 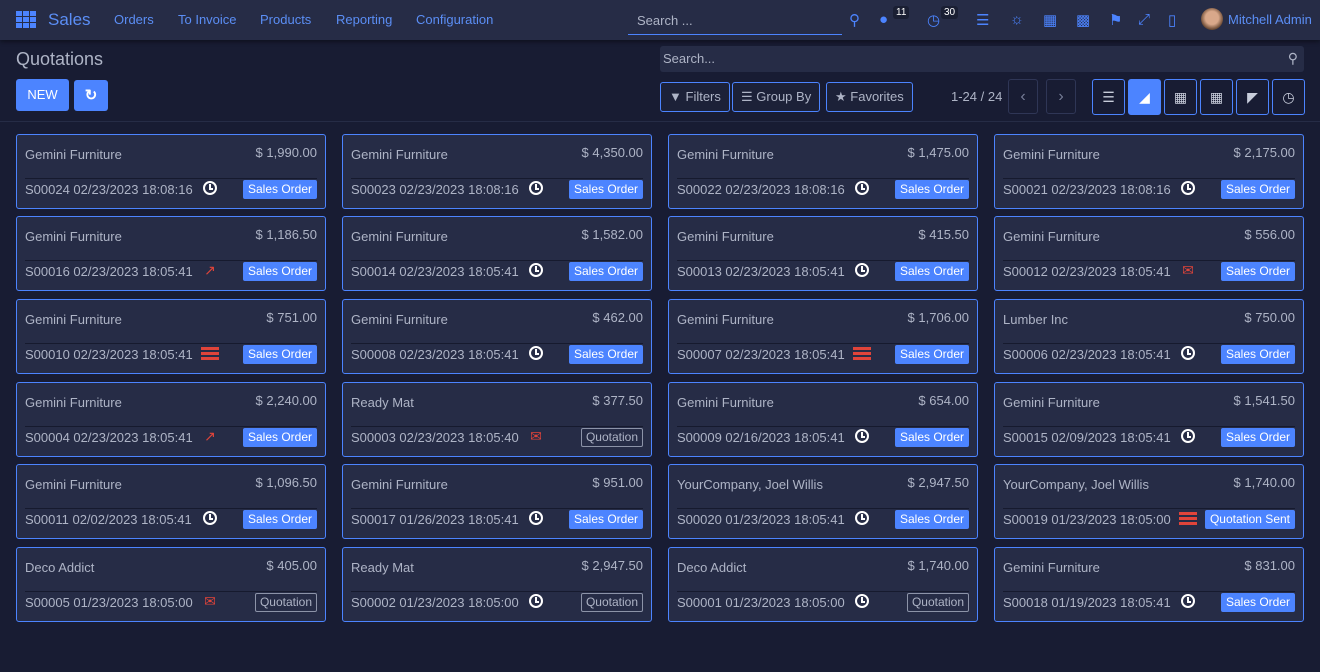 What do you see at coordinates (1144, 19) in the screenshot?
I see `fullscreen-expand-icon: ⤢` at bounding box center [1144, 19].